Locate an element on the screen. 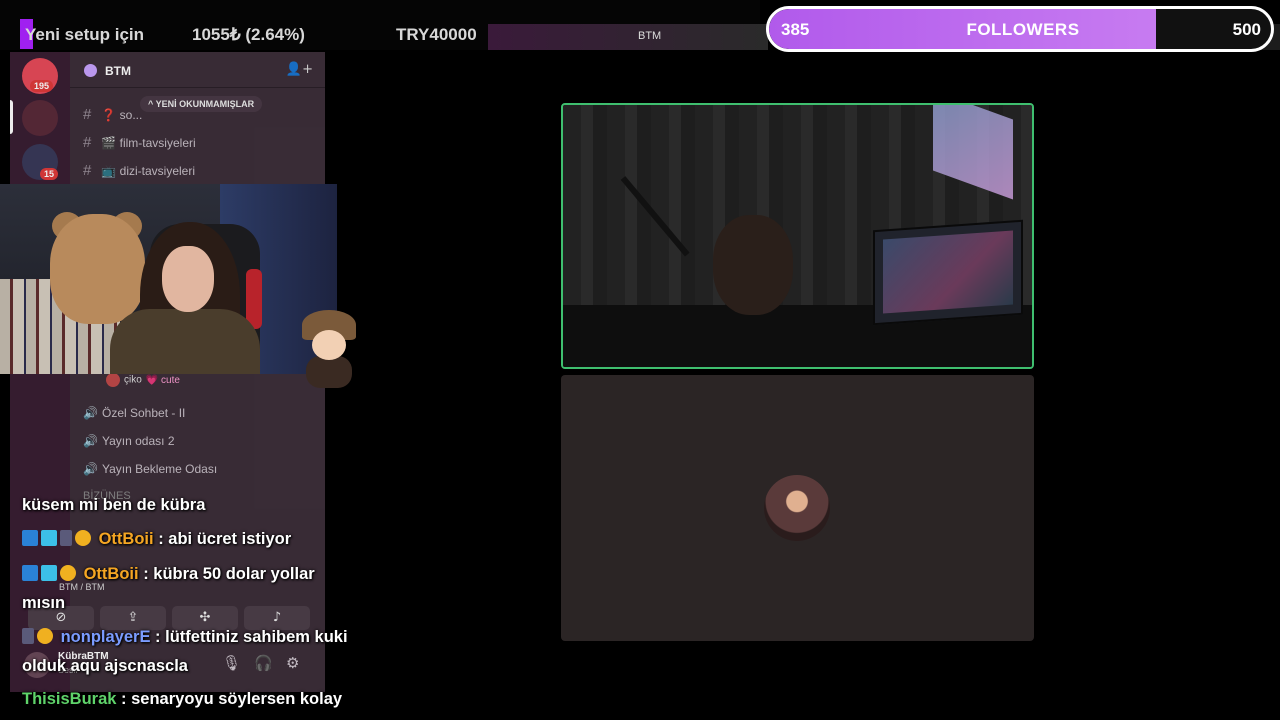  chat-username: ThisisBurak is located at coordinates (69, 699).